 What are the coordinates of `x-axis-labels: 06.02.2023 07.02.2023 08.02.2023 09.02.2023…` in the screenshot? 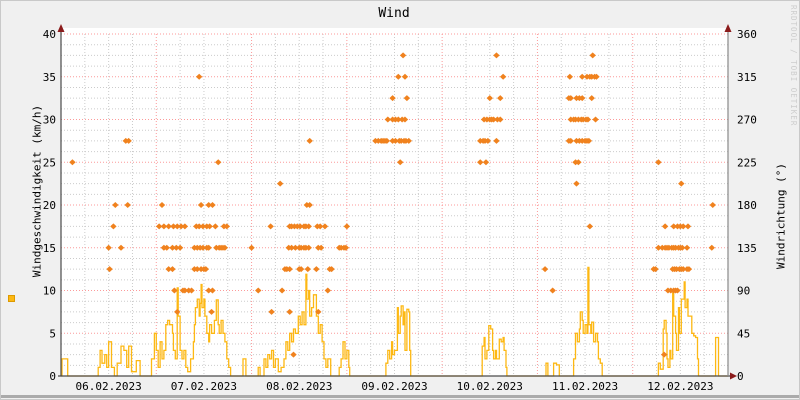 It's located at (395, 386).